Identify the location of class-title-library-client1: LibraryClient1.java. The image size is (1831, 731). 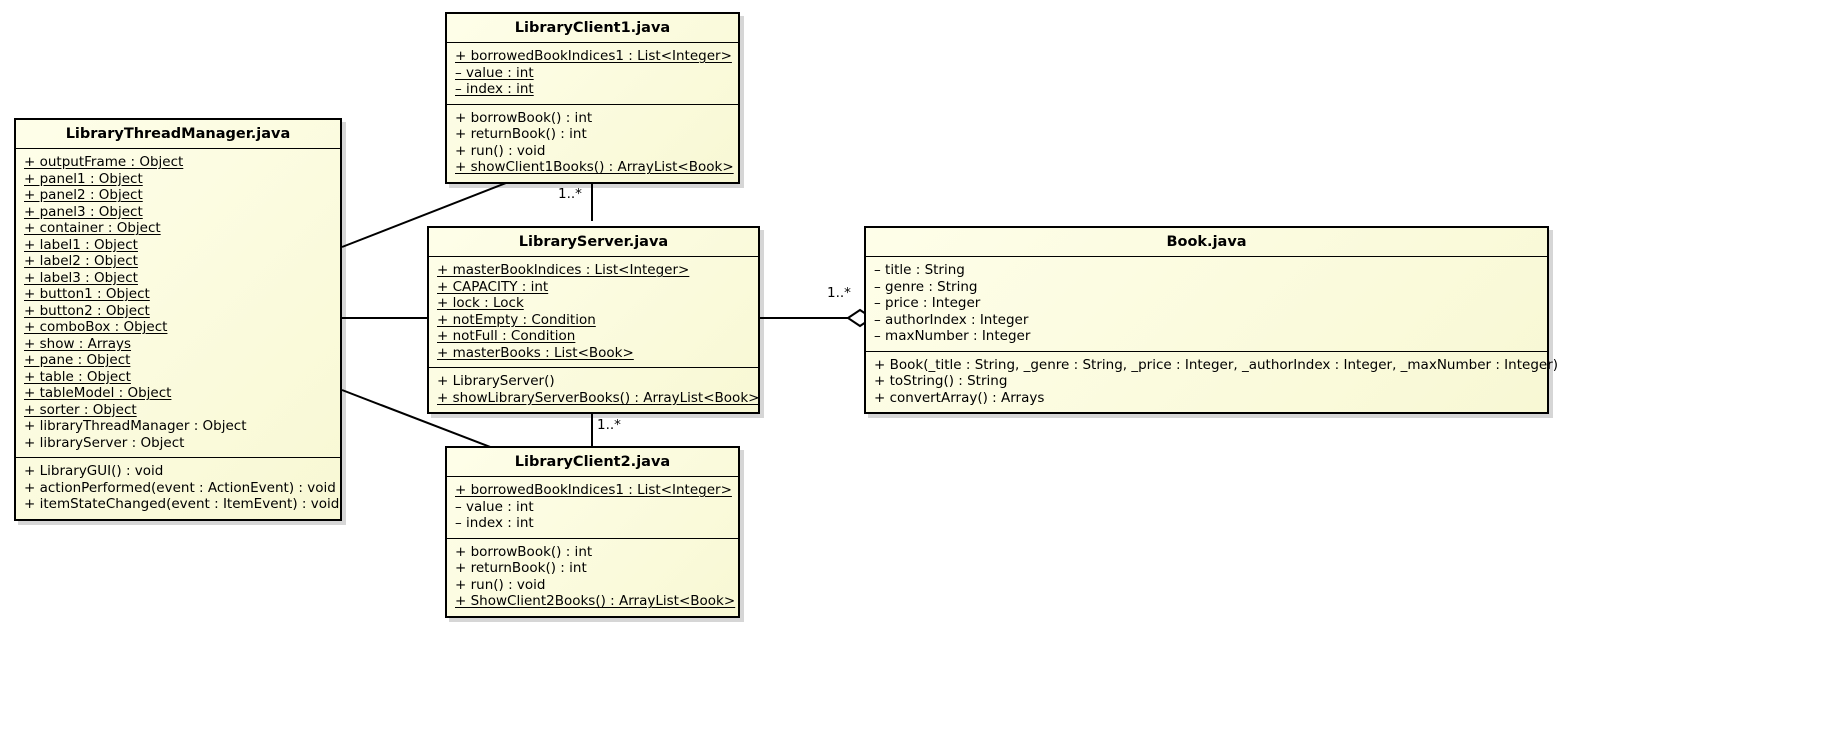
(592, 29).